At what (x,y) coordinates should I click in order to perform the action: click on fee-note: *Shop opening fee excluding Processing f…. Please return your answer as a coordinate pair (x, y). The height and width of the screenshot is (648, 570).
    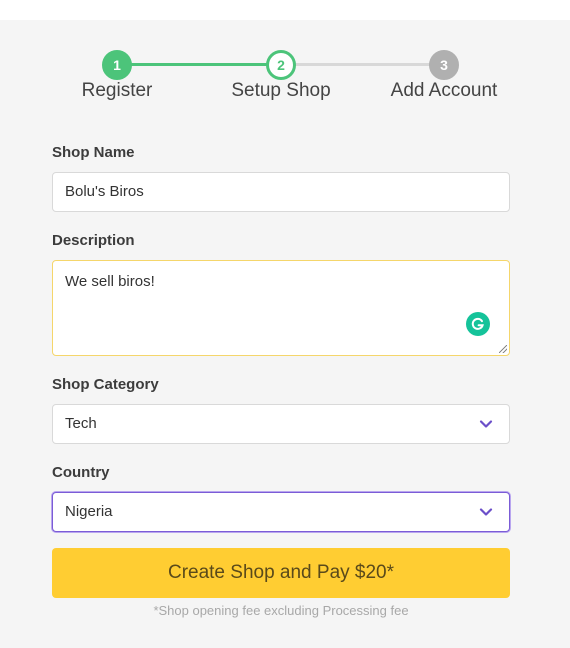
    Looking at the image, I should click on (281, 610).